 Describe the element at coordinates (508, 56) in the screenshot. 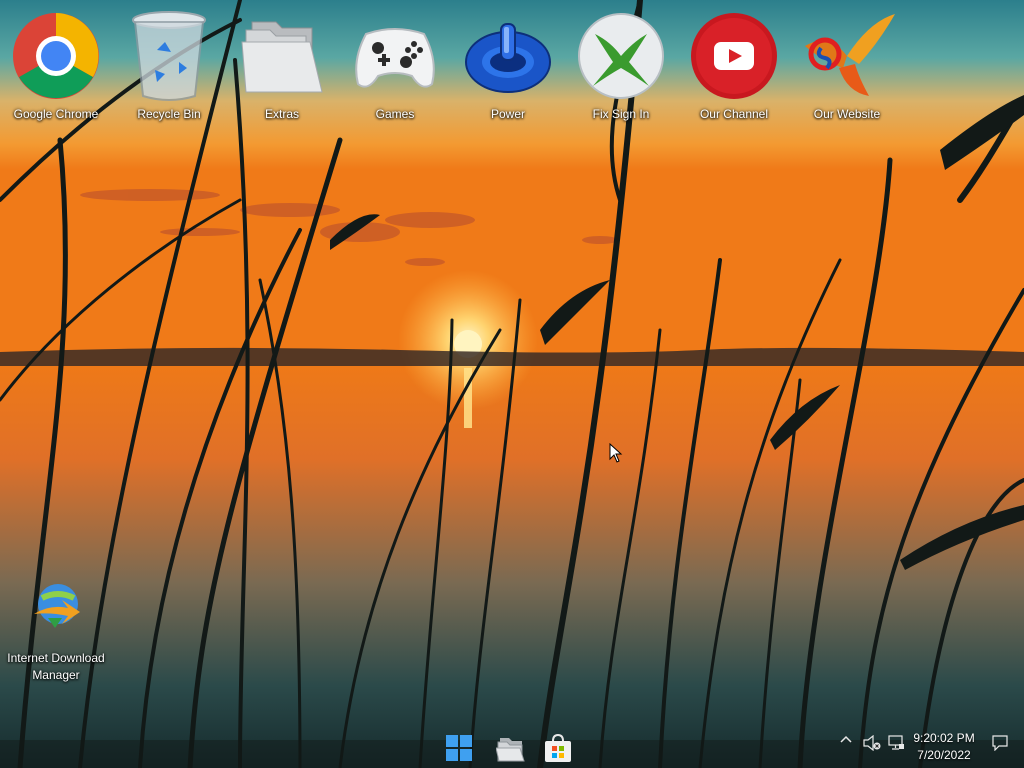

I see `power-icon` at that location.